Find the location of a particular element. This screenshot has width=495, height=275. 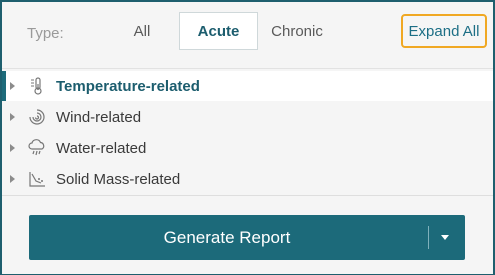

tab-chronic: Chronic is located at coordinates (297, 31).